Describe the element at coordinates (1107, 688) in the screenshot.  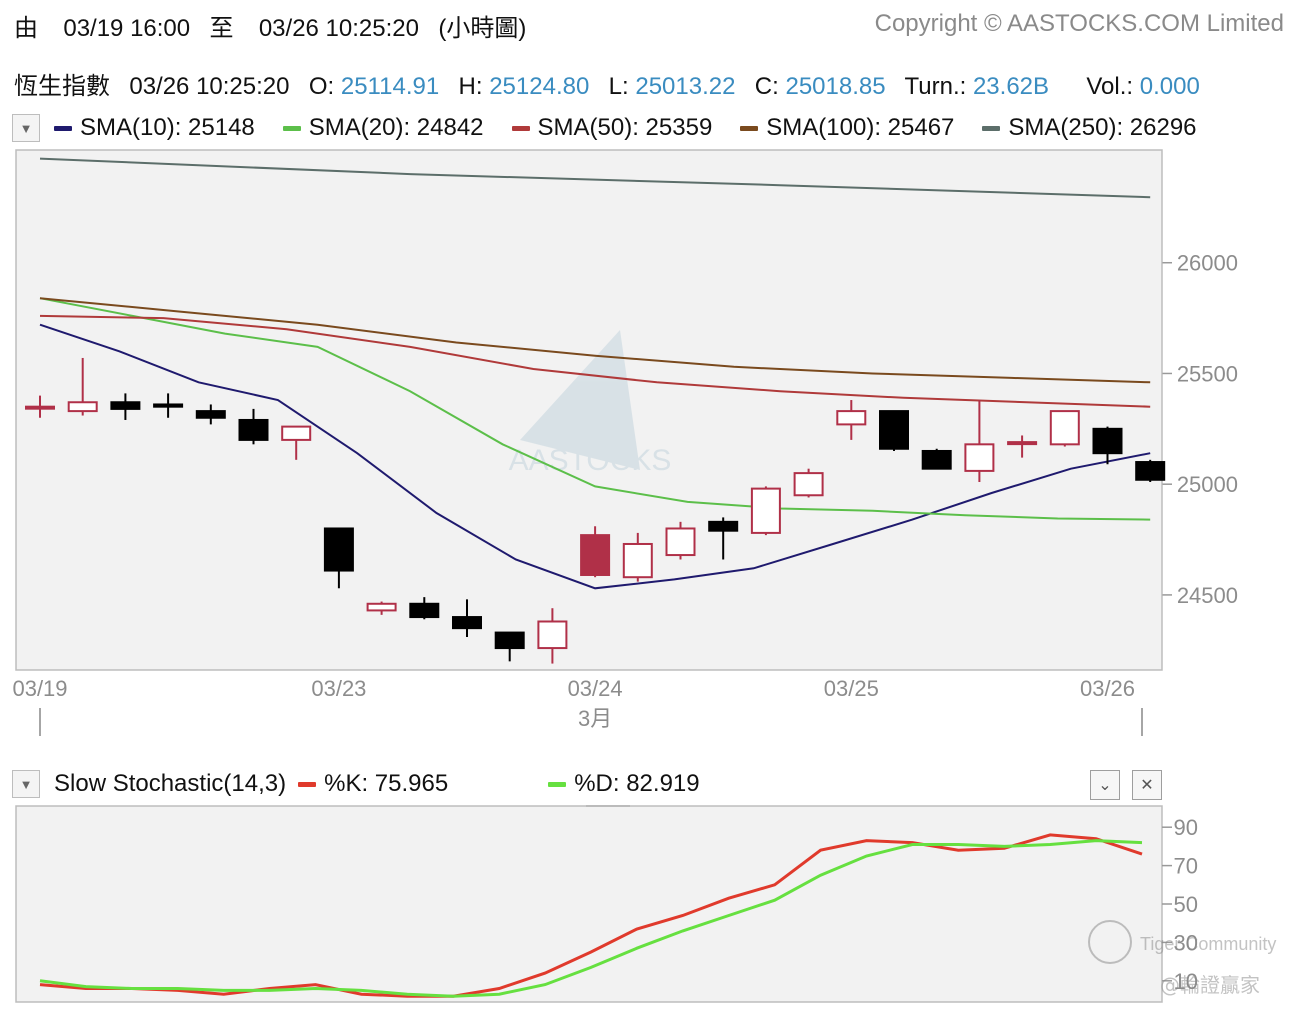
I see `x-tick-label: 03/26` at that location.